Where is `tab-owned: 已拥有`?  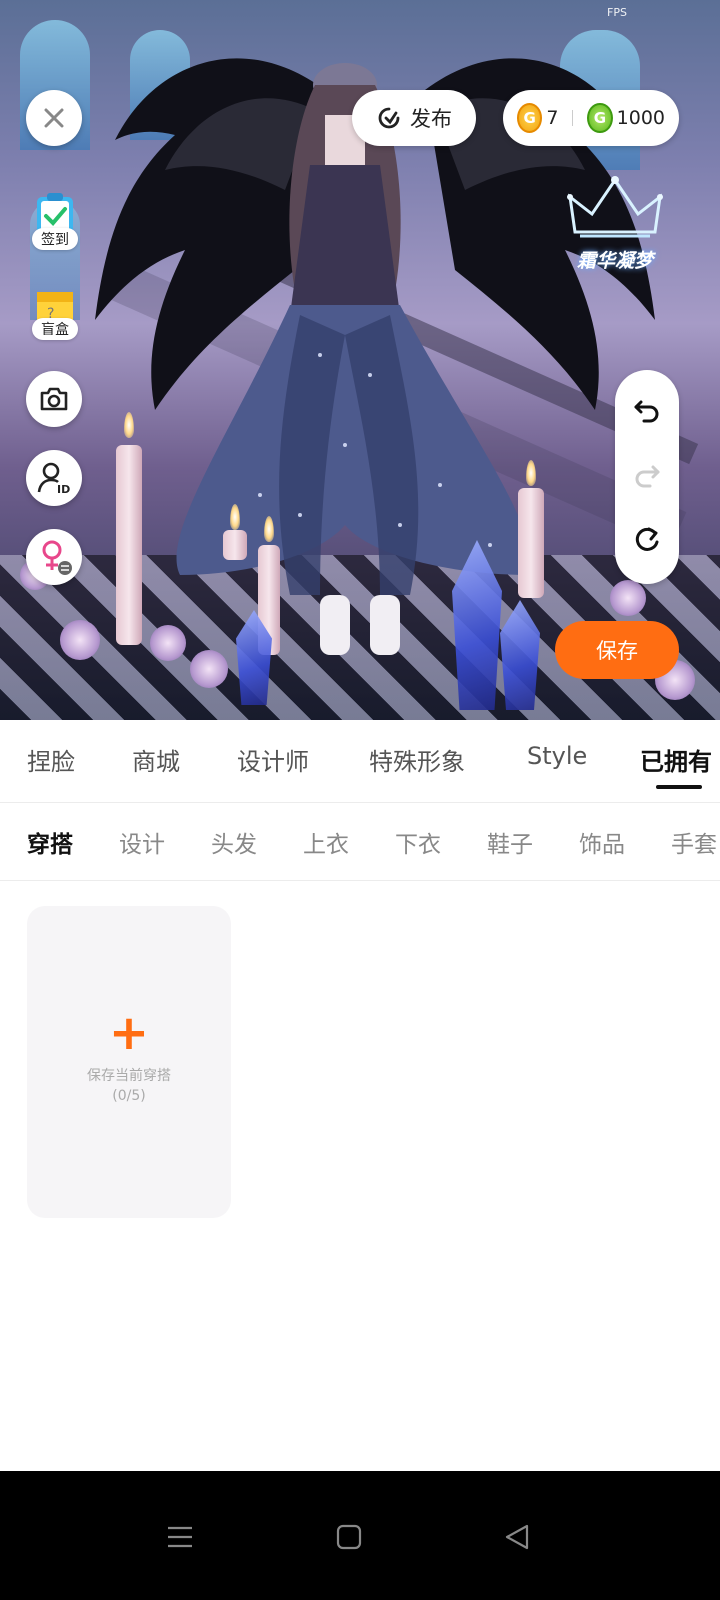 tab-owned: 已拥有 is located at coordinates (676, 759).